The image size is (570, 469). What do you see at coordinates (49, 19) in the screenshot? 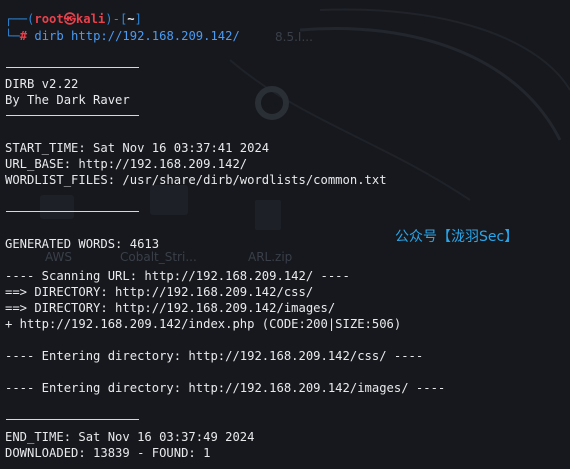
I see `prompt-user: root` at bounding box center [49, 19].